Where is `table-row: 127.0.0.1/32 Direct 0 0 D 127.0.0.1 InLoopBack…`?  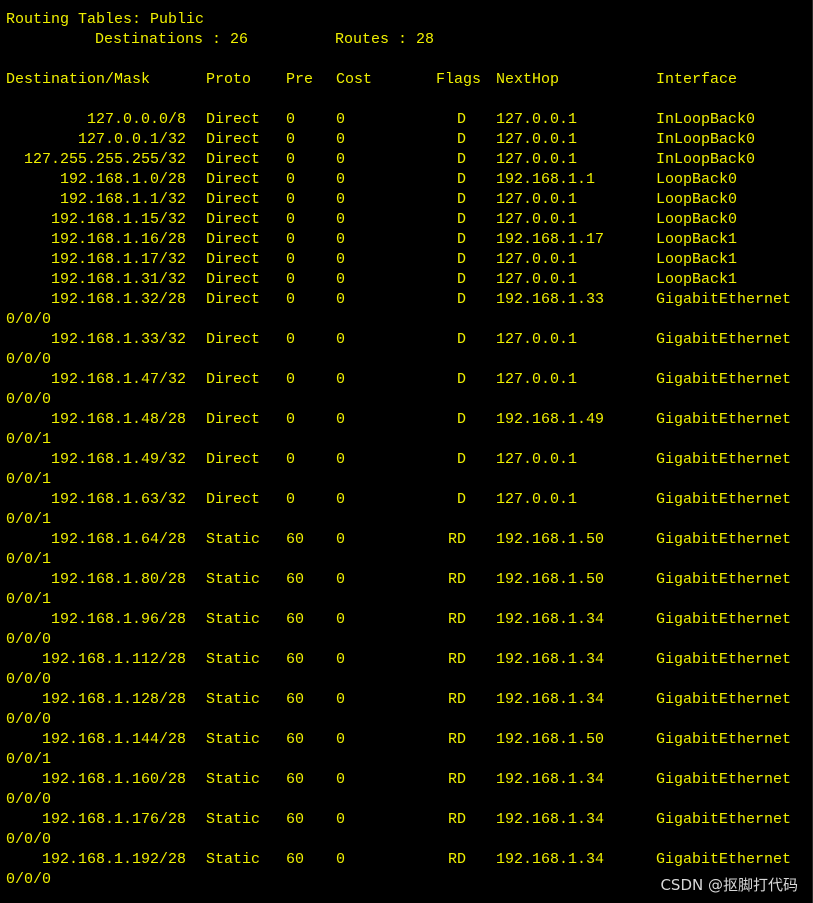 table-row: 127.0.0.1/32 Direct 0 0 D 127.0.0.1 InLoopBack… is located at coordinates (406, 140).